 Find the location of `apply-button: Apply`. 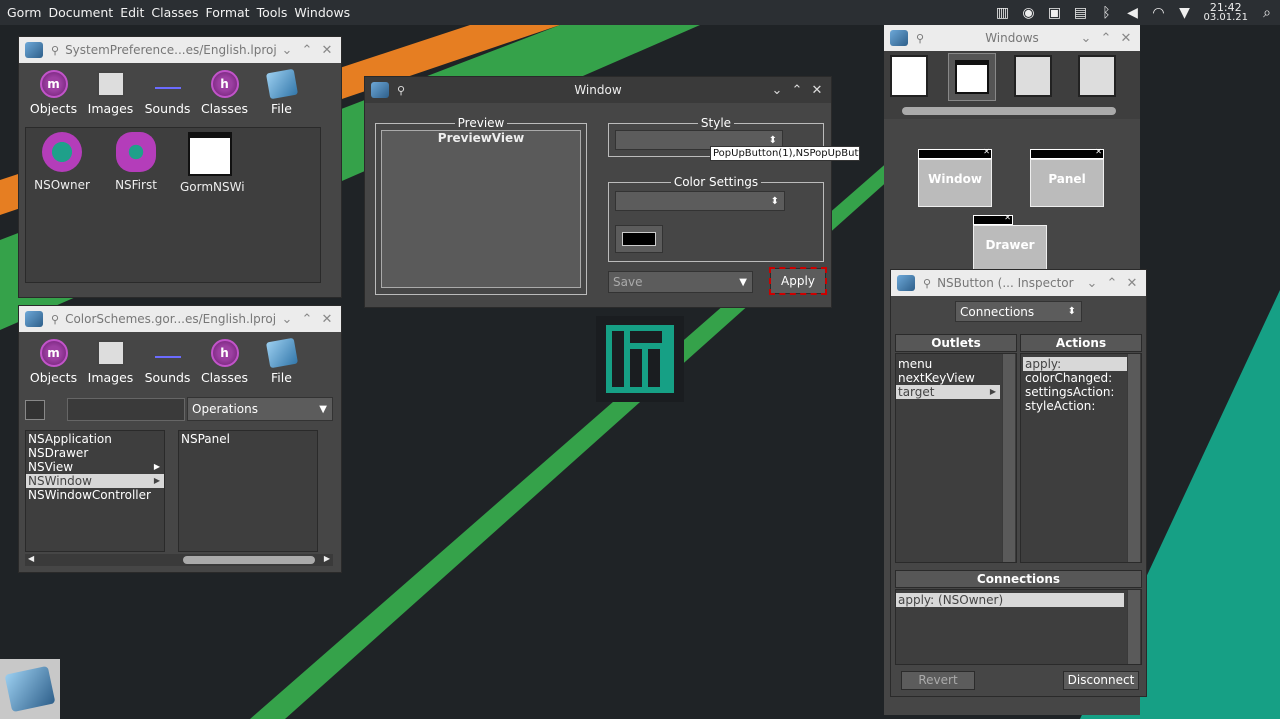

apply-button: Apply is located at coordinates (798, 281).